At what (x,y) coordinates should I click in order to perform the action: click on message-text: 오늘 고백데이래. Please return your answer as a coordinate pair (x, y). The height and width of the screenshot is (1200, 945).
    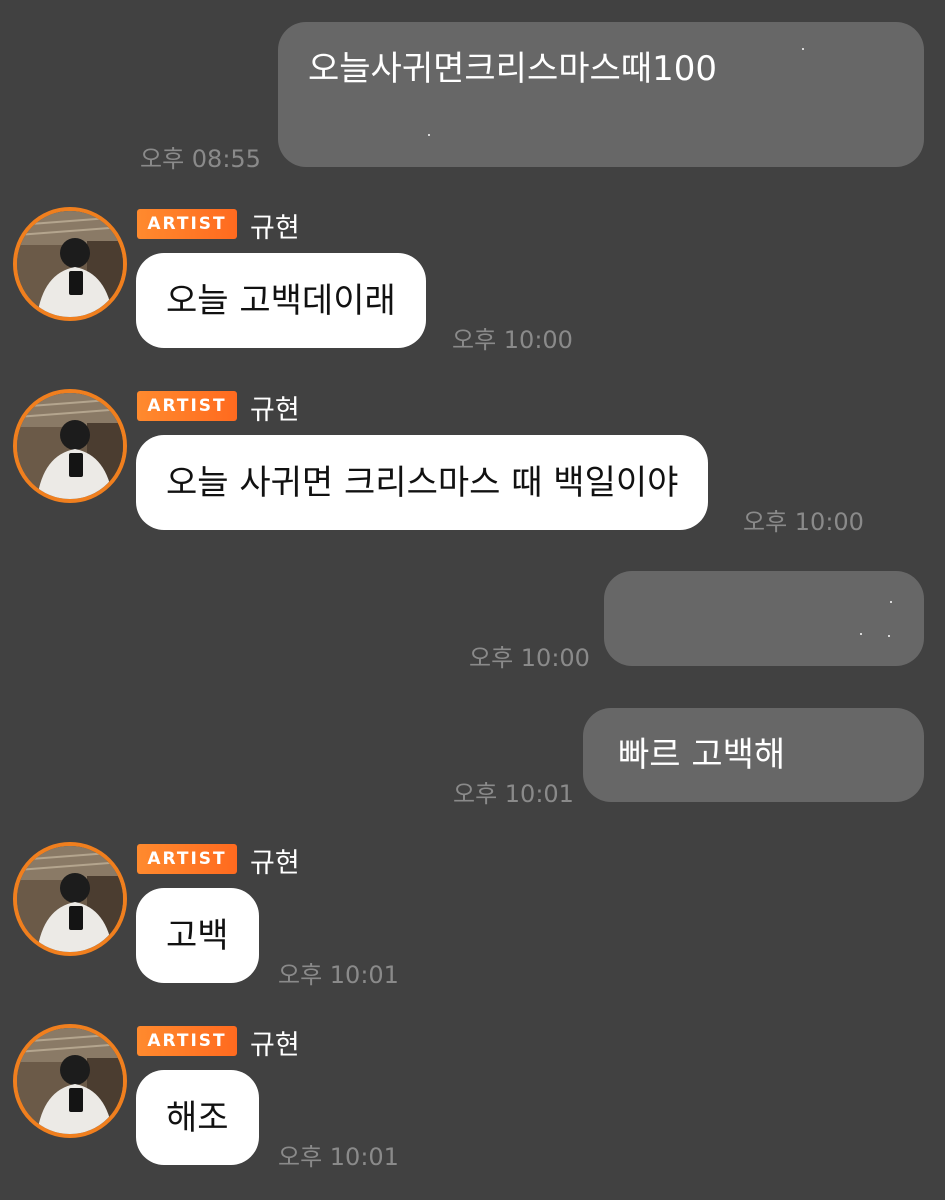
    Looking at the image, I should click on (281, 300).